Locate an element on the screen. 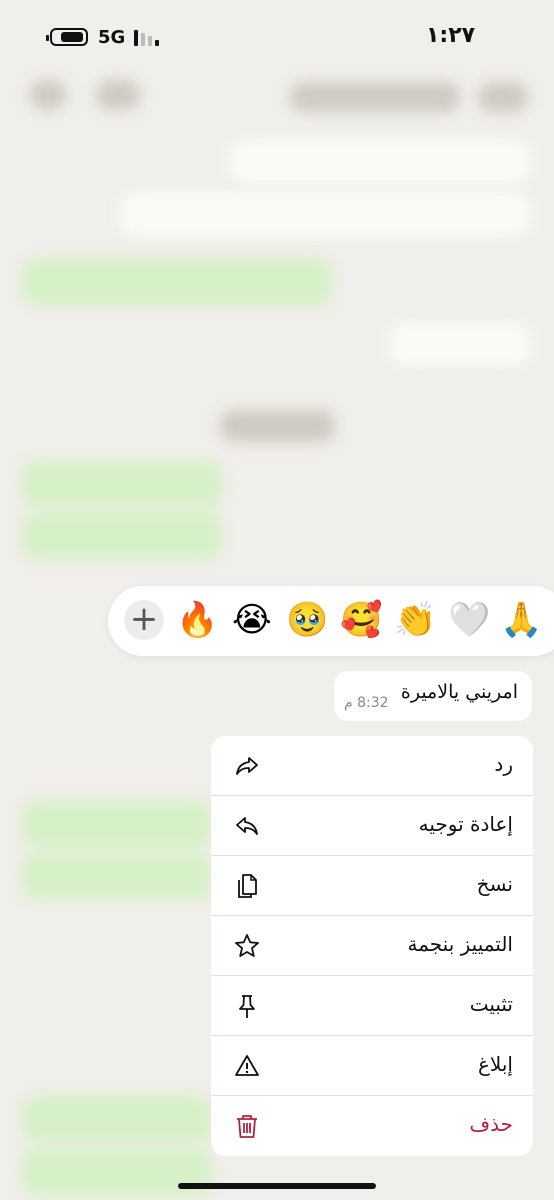  reply-icon is located at coordinates (247, 766).